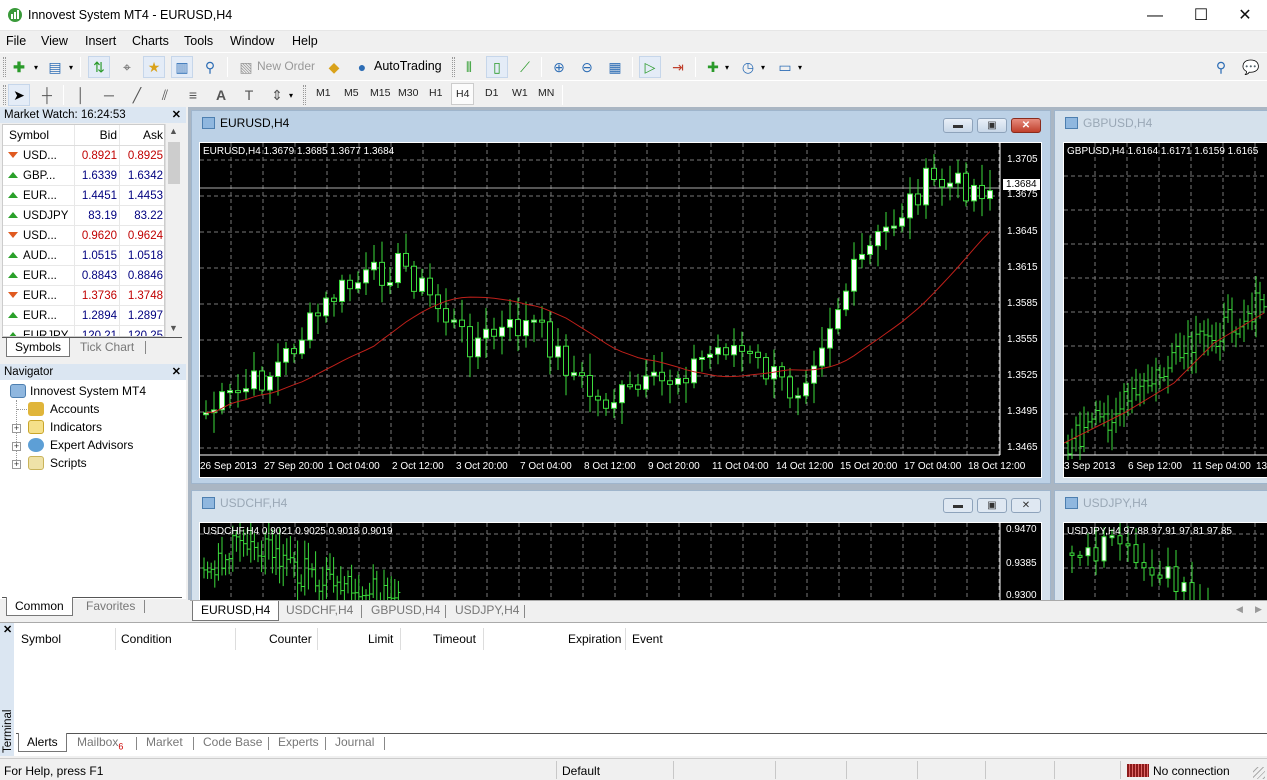 The image size is (1267, 780). What do you see at coordinates (83, 196) in the screenshot?
I see `market-watch-row: EUR... 1.4451 1.4453` at bounding box center [83, 196].